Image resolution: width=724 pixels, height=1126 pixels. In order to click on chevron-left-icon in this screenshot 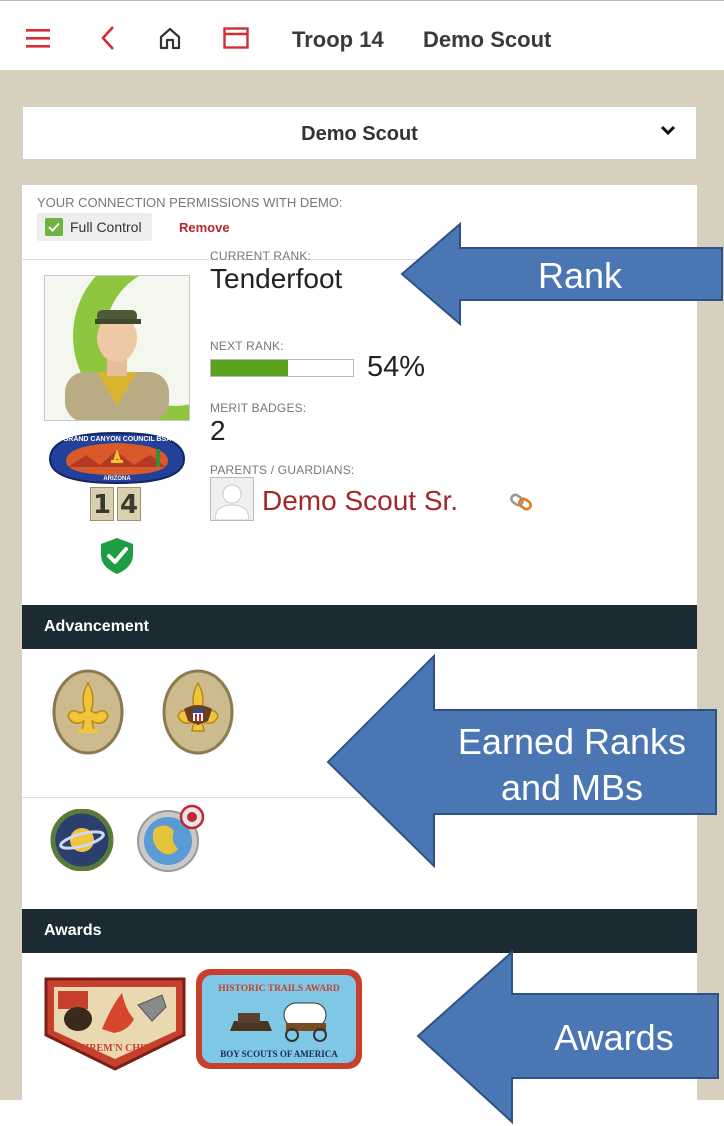, I will do `click(108, 38)`.